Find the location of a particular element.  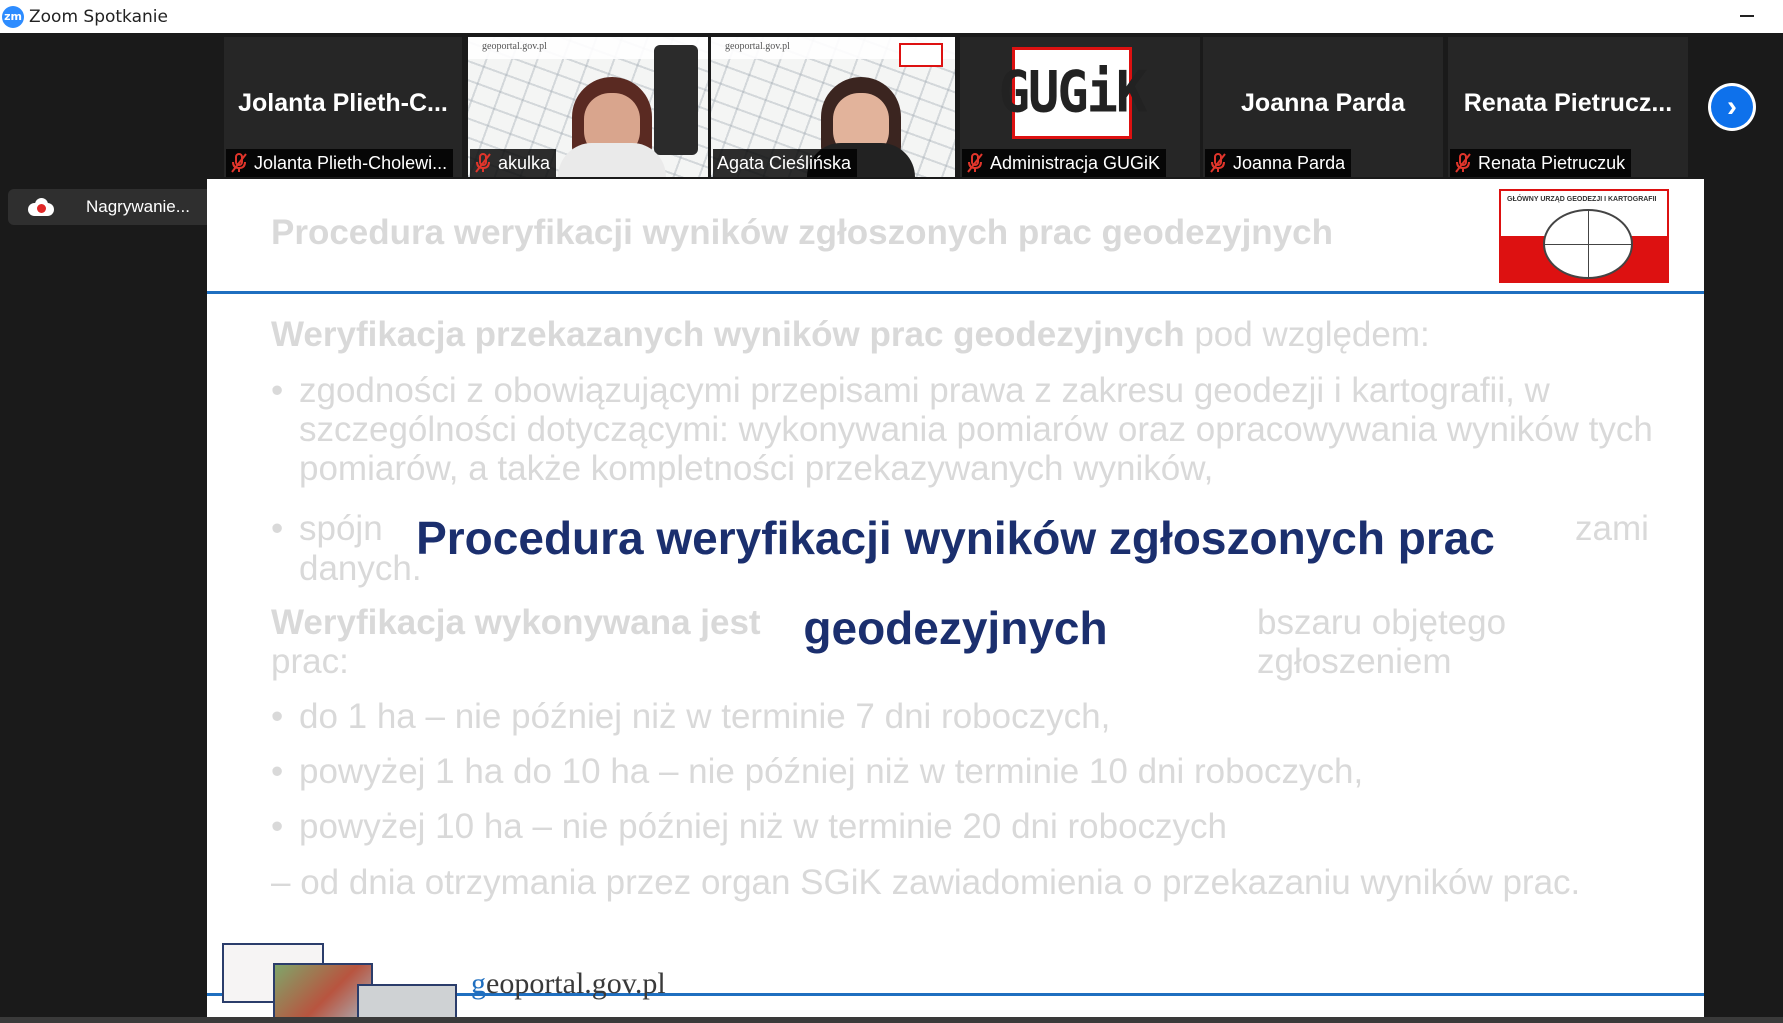

globe-icon is located at coordinates (1588, 244).